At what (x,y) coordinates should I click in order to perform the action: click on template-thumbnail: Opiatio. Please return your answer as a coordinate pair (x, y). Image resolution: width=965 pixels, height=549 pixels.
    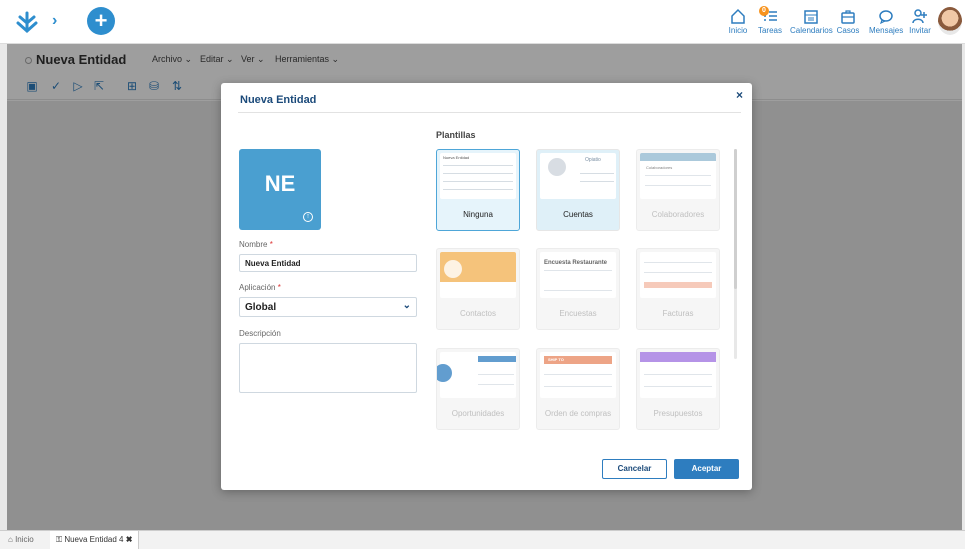
    Looking at the image, I should click on (578, 176).